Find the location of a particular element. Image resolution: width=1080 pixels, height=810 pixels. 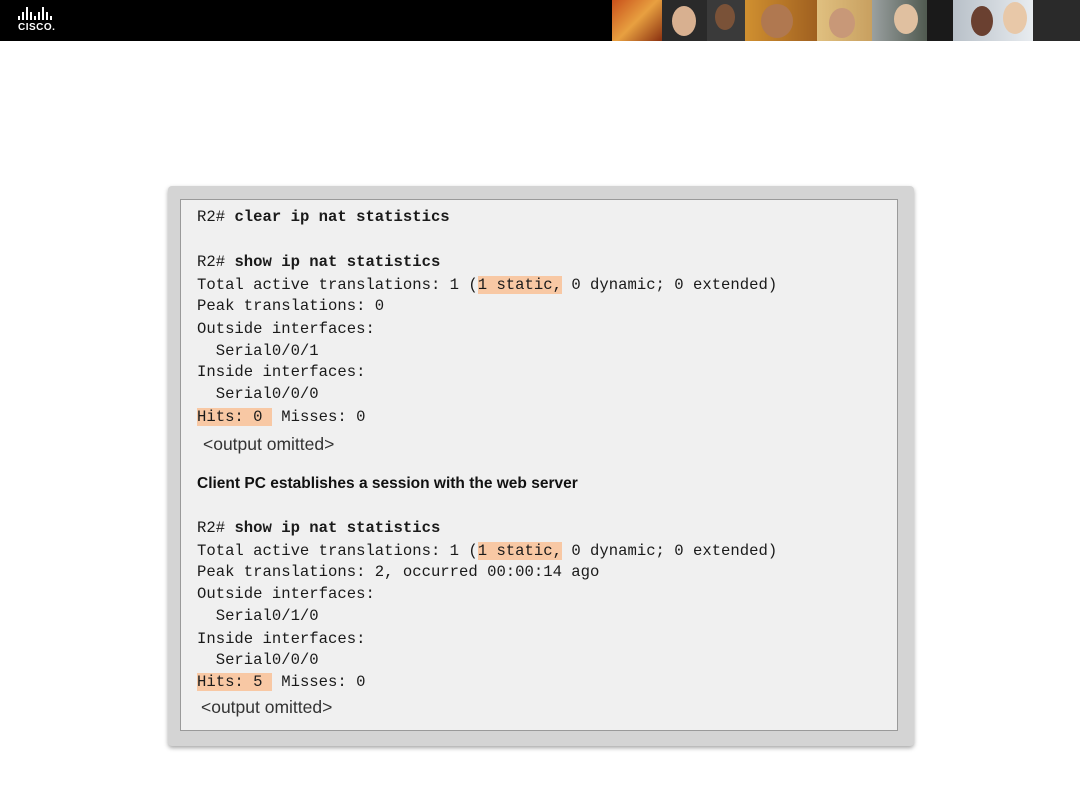

people-photo-strip is located at coordinates (846, 20).